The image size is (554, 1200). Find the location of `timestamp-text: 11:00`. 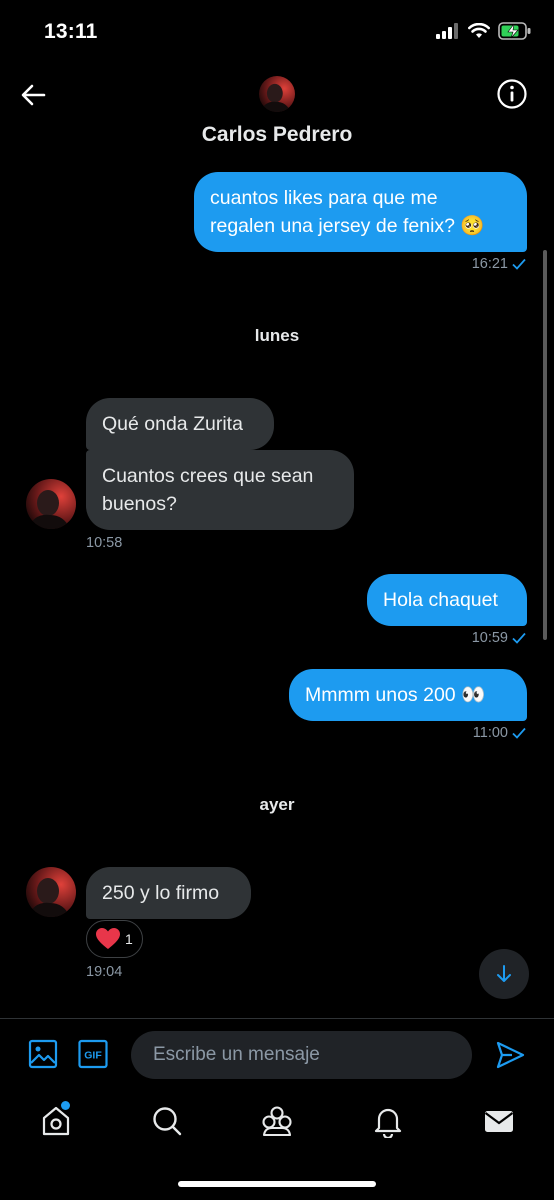

timestamp-text: 11:00 is located at coordinates (490, 733).